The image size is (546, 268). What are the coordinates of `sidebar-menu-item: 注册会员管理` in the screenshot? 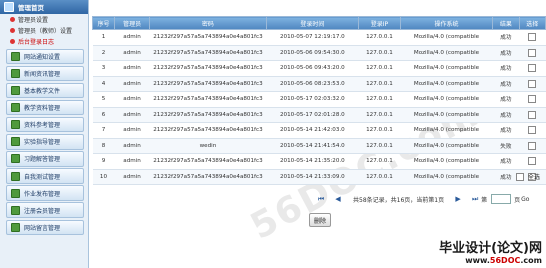 It's located at (45, 210).